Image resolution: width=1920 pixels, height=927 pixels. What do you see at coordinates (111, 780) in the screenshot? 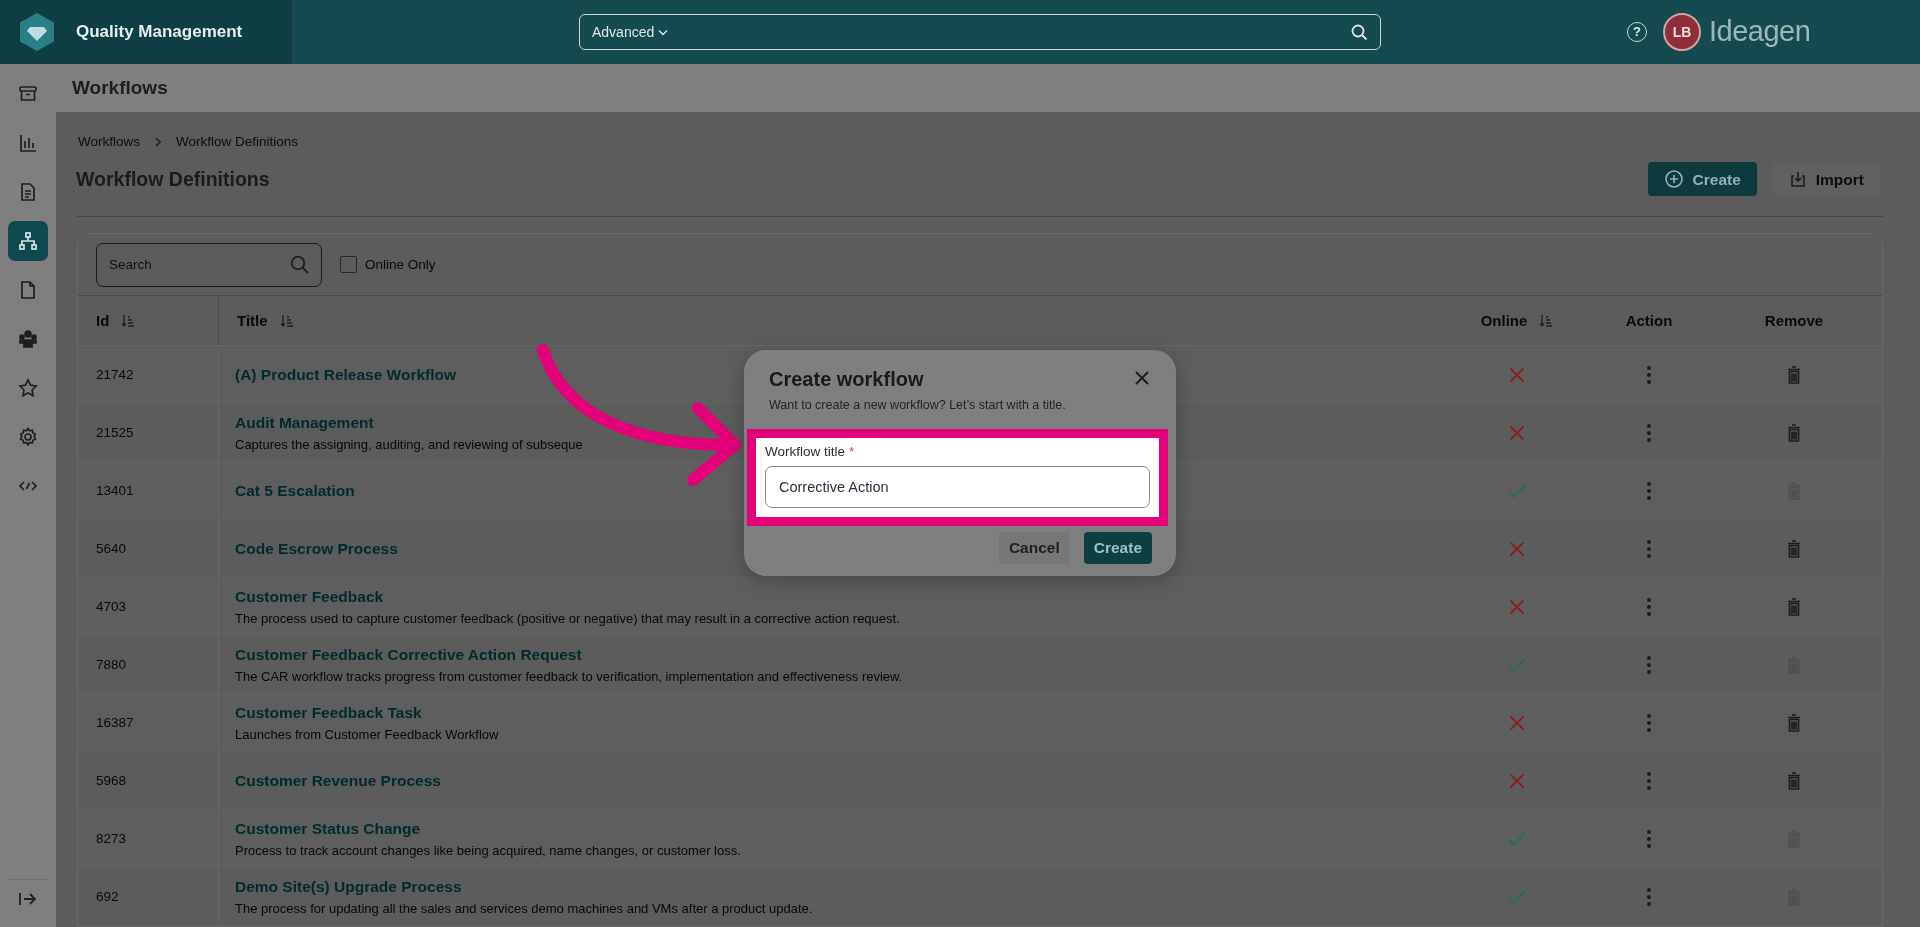
I see `id-cell-text: 5968` at bounding box center [111, 780].